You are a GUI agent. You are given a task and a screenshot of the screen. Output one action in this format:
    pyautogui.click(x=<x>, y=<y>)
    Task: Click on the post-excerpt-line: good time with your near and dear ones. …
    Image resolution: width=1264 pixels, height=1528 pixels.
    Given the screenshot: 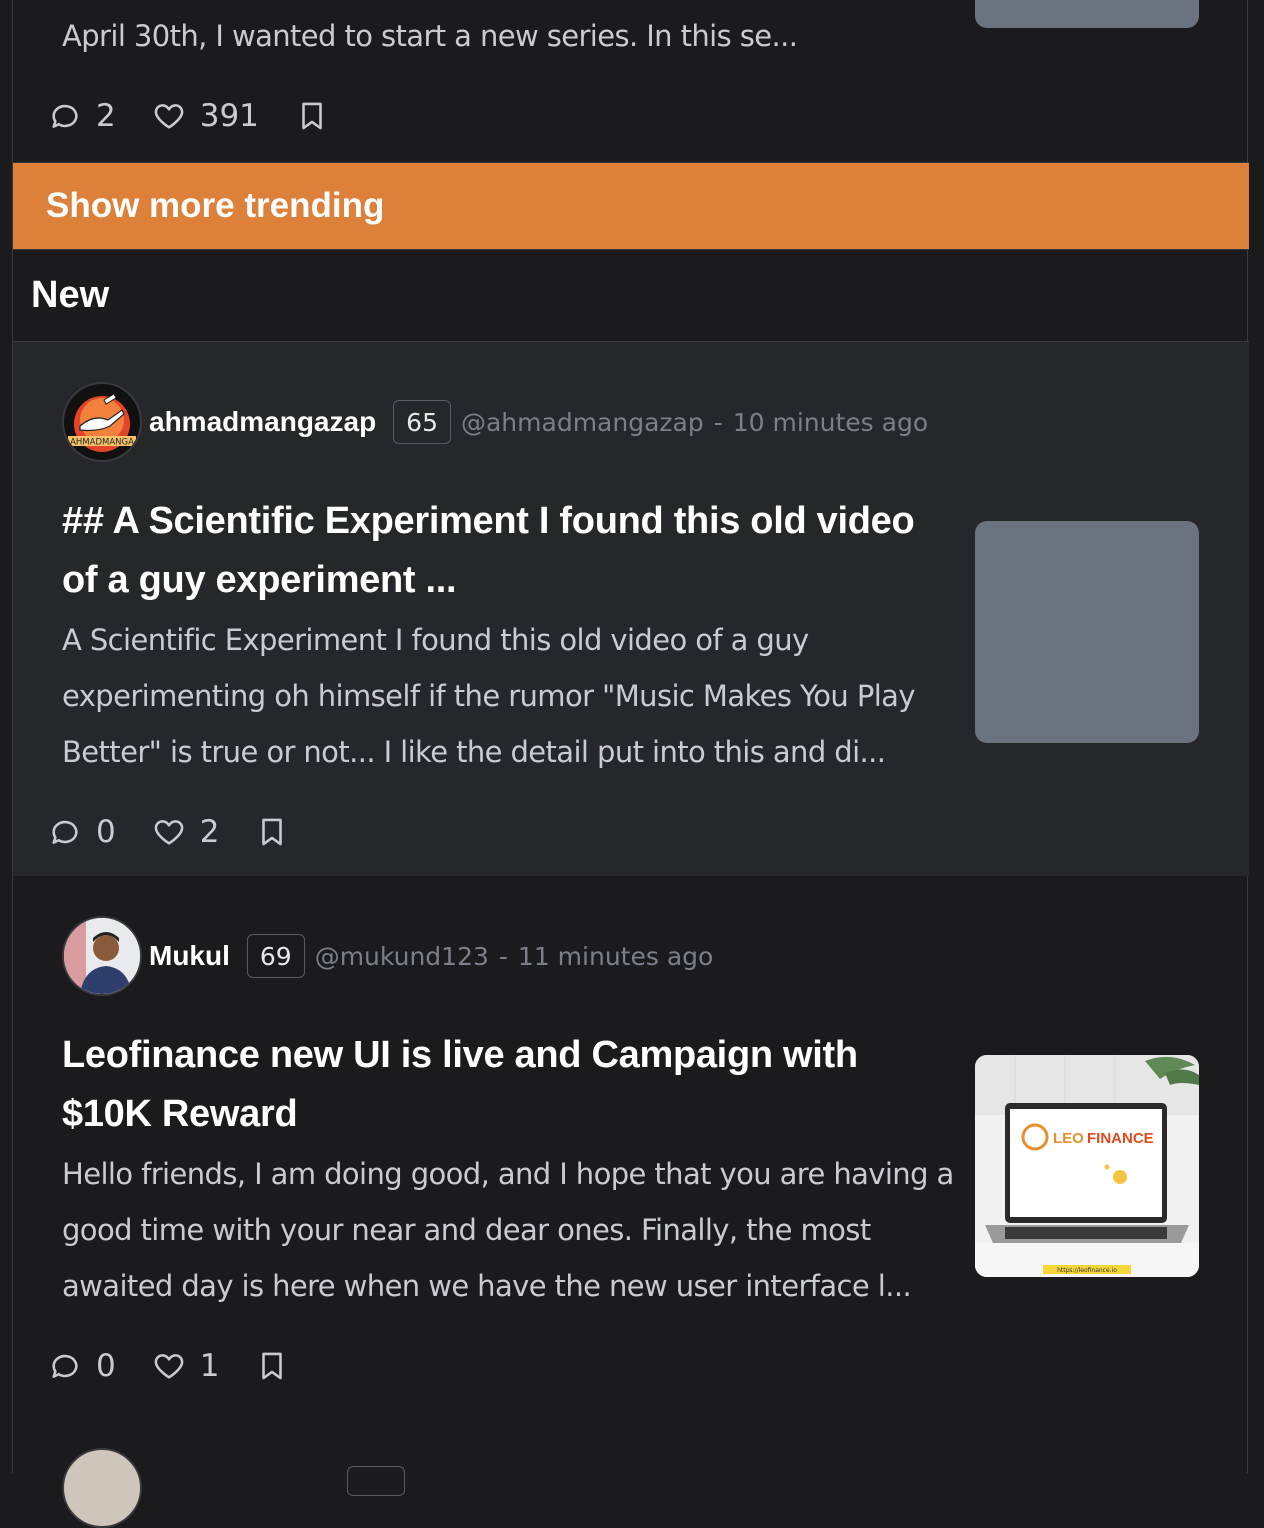 What is the action you would take?
    pyautogui.click(x=466, y=1230)
    